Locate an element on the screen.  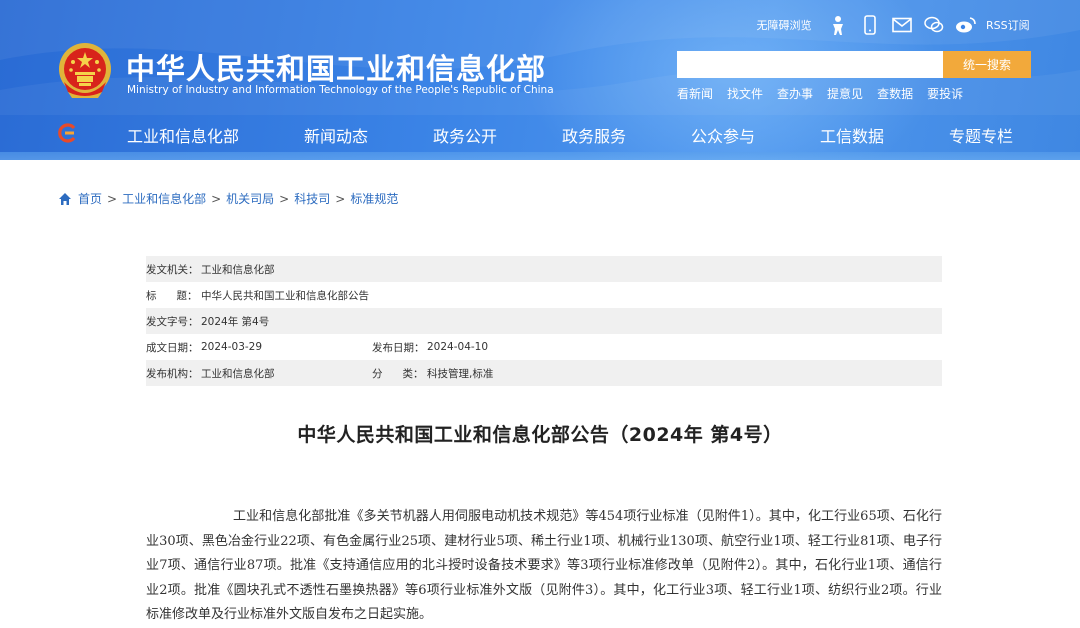
doc-no-label: 发文字号： is located at coordinates (172, 321).